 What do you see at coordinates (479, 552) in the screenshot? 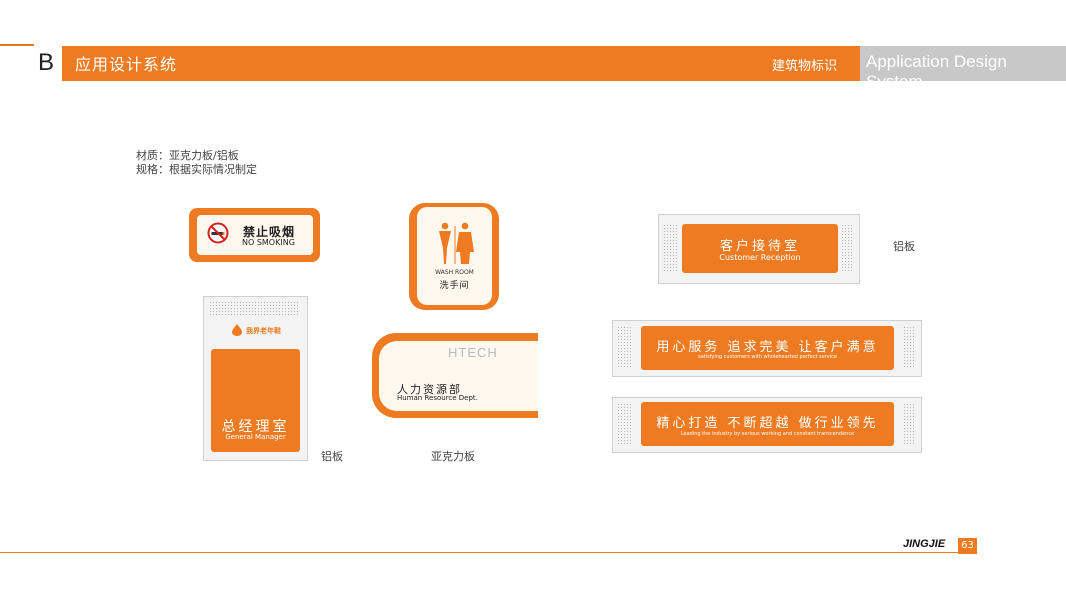
I see `footer-rule` at bounding box center [479, 552].